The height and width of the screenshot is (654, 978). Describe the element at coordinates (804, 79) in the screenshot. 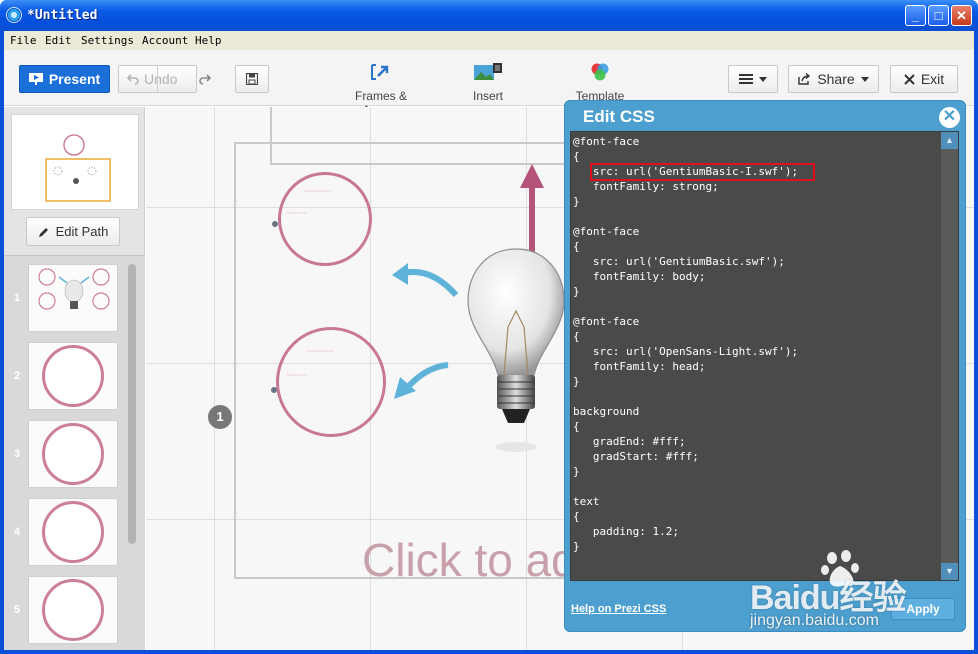

I see `share-icon` at that location.